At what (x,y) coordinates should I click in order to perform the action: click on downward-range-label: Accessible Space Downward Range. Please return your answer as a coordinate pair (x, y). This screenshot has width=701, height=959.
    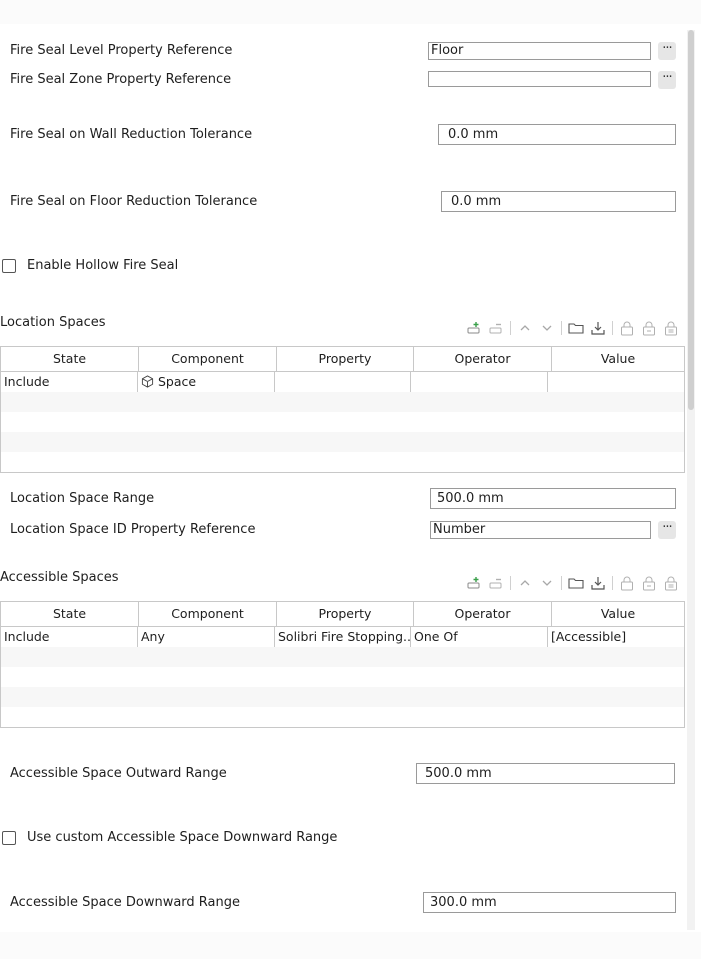
    Looking at the image, I should click on (125, 902).